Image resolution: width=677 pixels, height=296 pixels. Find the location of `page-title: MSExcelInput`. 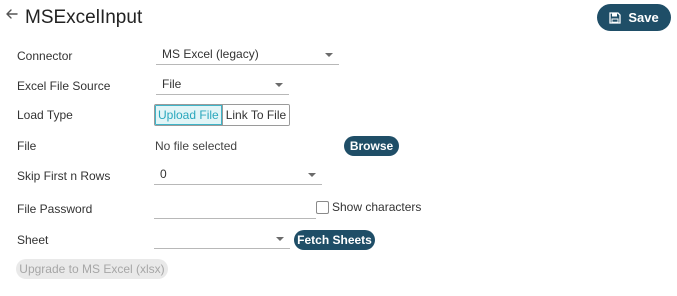

page-title: MSExcelInput is located at coordinates (84, 17).